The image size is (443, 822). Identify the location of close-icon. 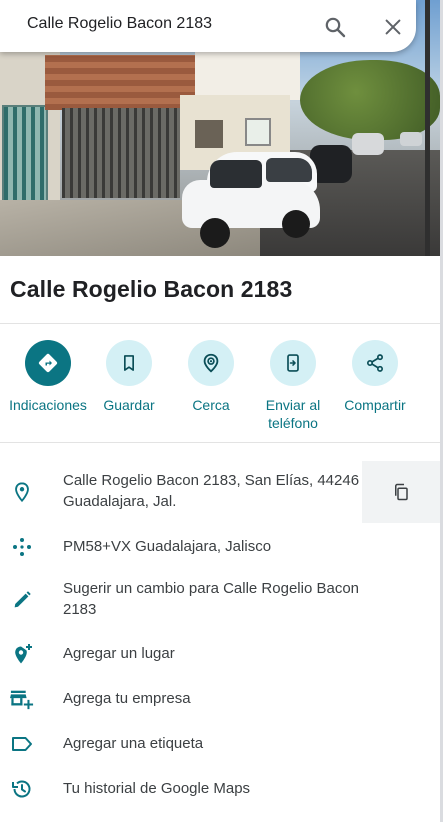
(393, 27).